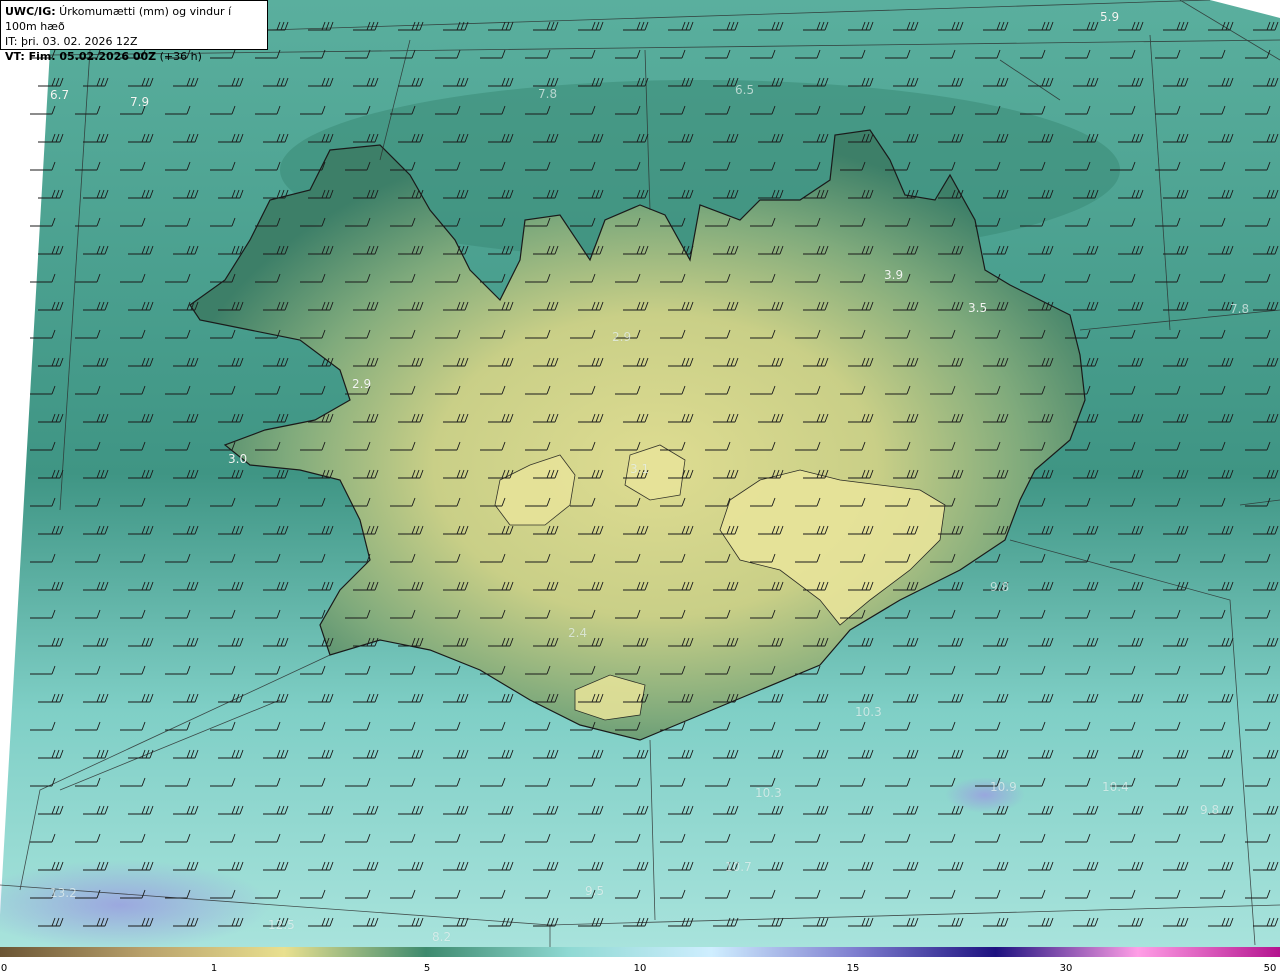 The image size is (1280, 978). I want to click on value-label: 6.5, so click(745, 90).